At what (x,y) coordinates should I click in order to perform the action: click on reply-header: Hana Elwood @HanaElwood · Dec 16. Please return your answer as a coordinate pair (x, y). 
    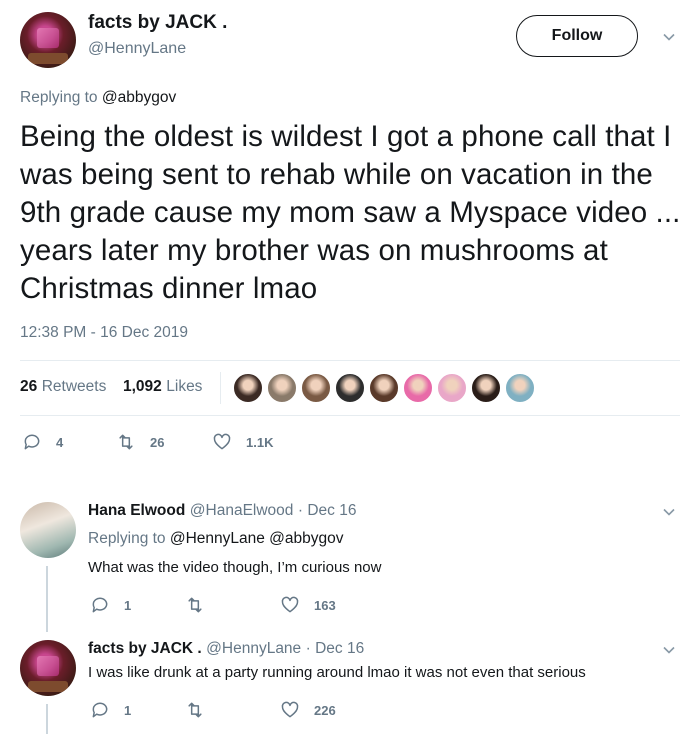
    Looking at the image, I should click on (222, 511).